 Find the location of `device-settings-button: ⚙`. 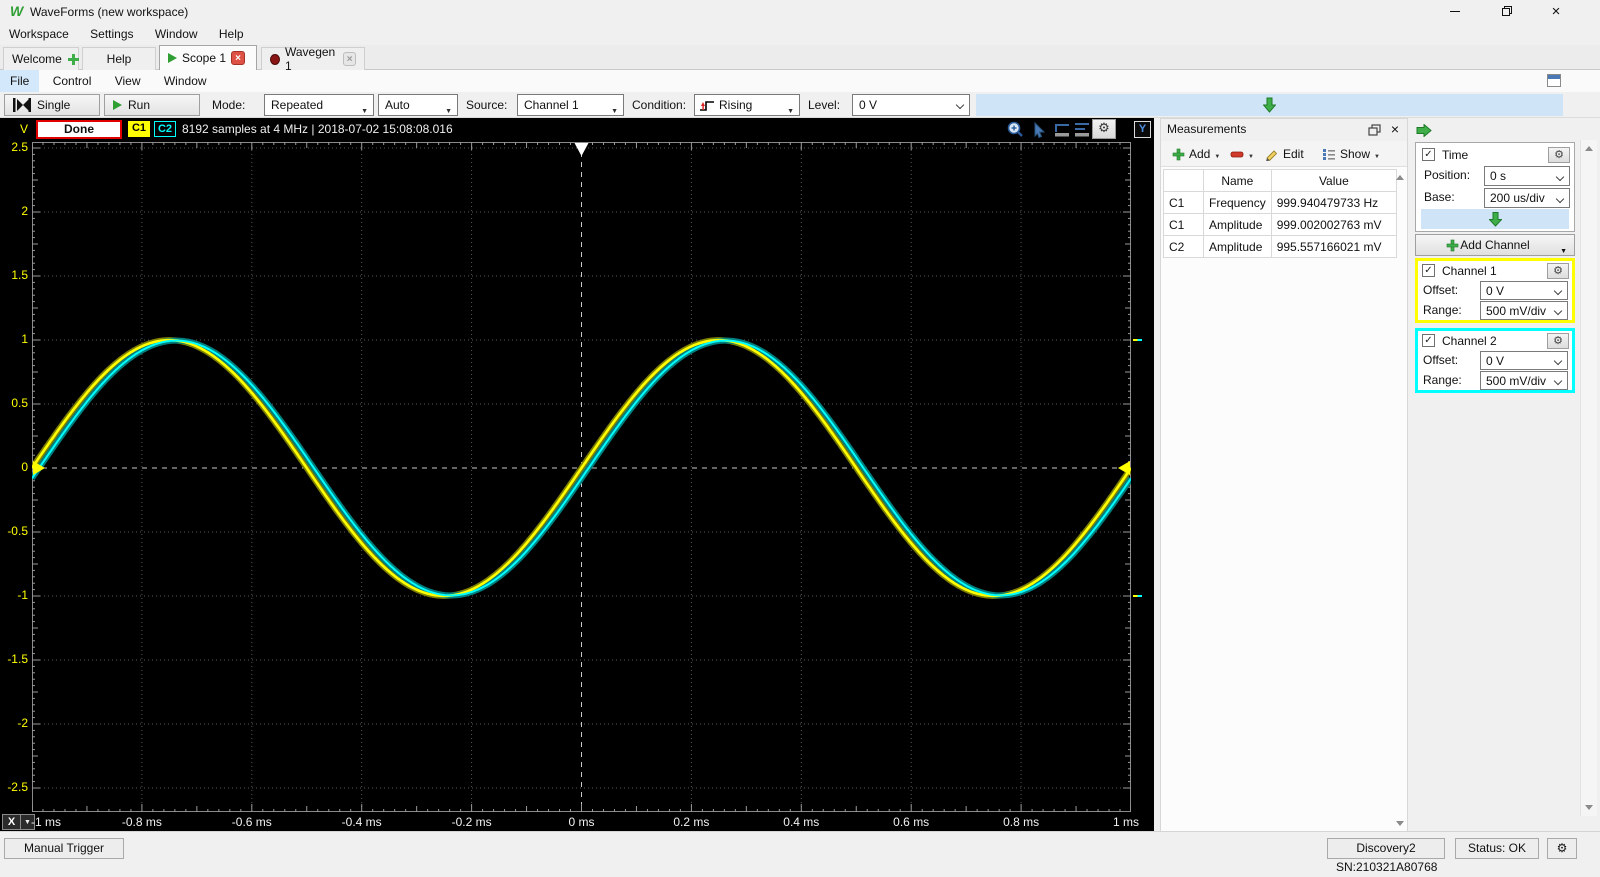

device-settings-button: ⚙ is located at coordinates (1562, 848).